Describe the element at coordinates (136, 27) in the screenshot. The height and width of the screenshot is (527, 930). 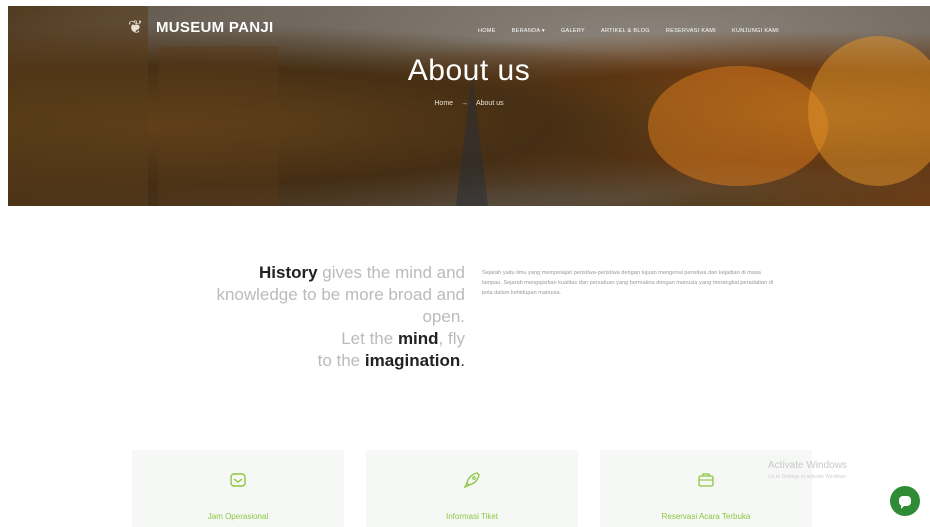
I see `leaf-ornament-icon: ❦` at that location.